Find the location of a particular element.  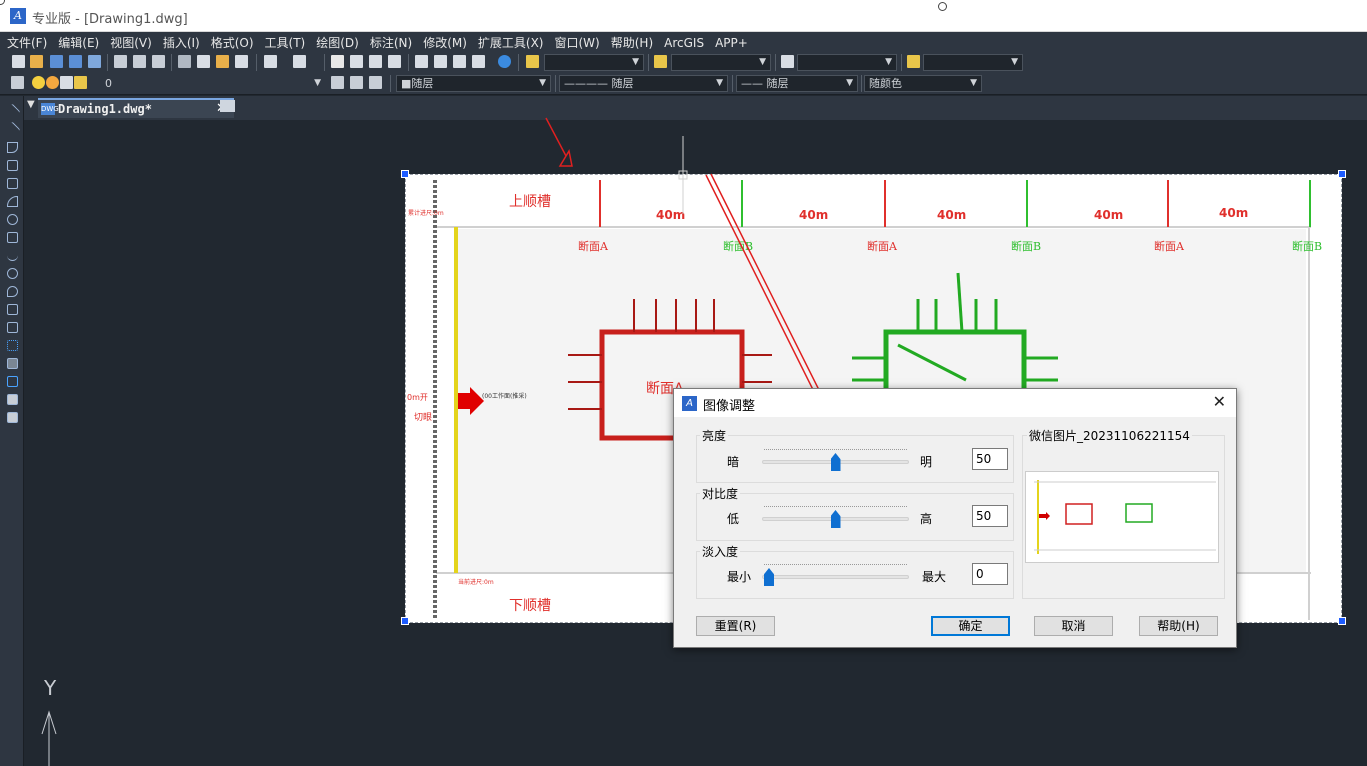

contrast-ticks is located at coordinates (835, 507).